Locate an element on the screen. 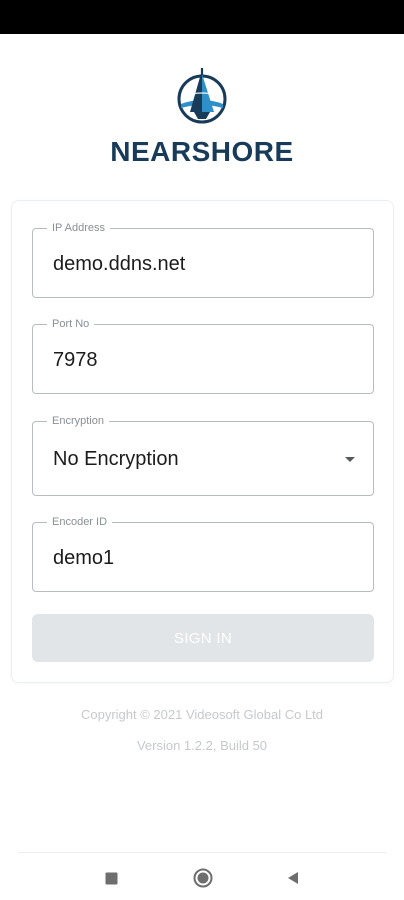 The height and width of the screenshot is (900, 404). encryption-select: Encryption No Encryption is located at coordinates (203, 455).